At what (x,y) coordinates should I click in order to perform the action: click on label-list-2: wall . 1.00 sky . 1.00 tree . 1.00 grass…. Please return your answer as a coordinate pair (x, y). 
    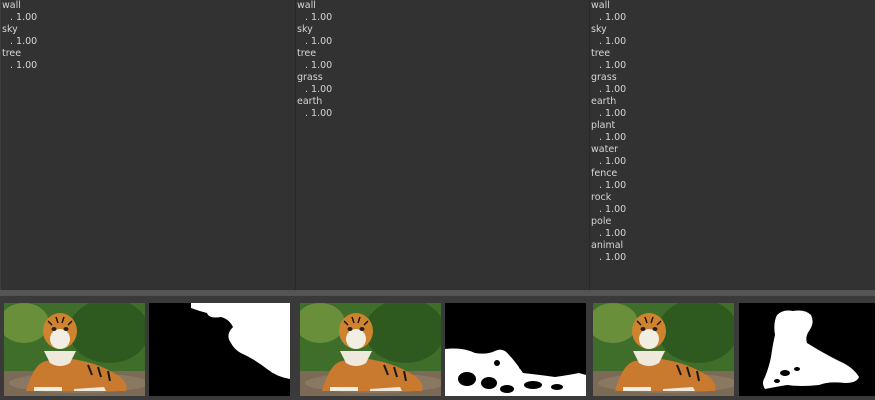
    Looking at the image, I should click on (442, 60).